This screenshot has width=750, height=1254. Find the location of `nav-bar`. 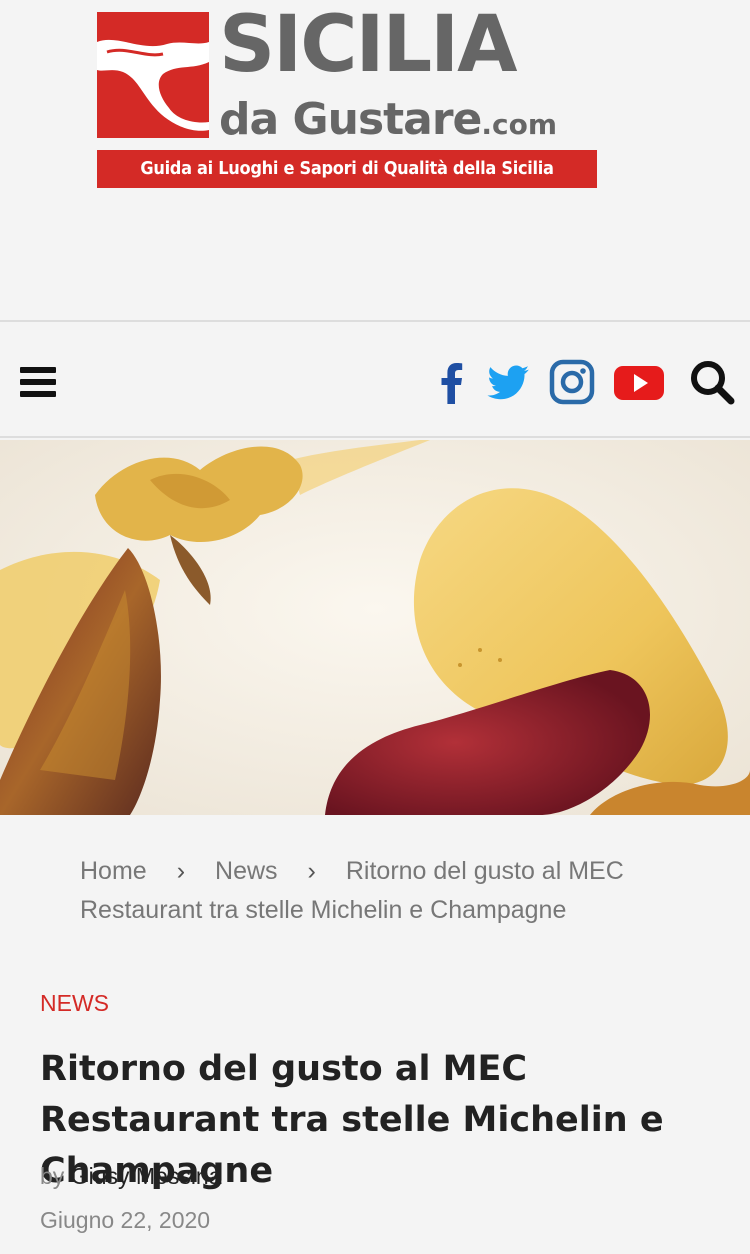

nav-bar is located at coordinates (375, 379).